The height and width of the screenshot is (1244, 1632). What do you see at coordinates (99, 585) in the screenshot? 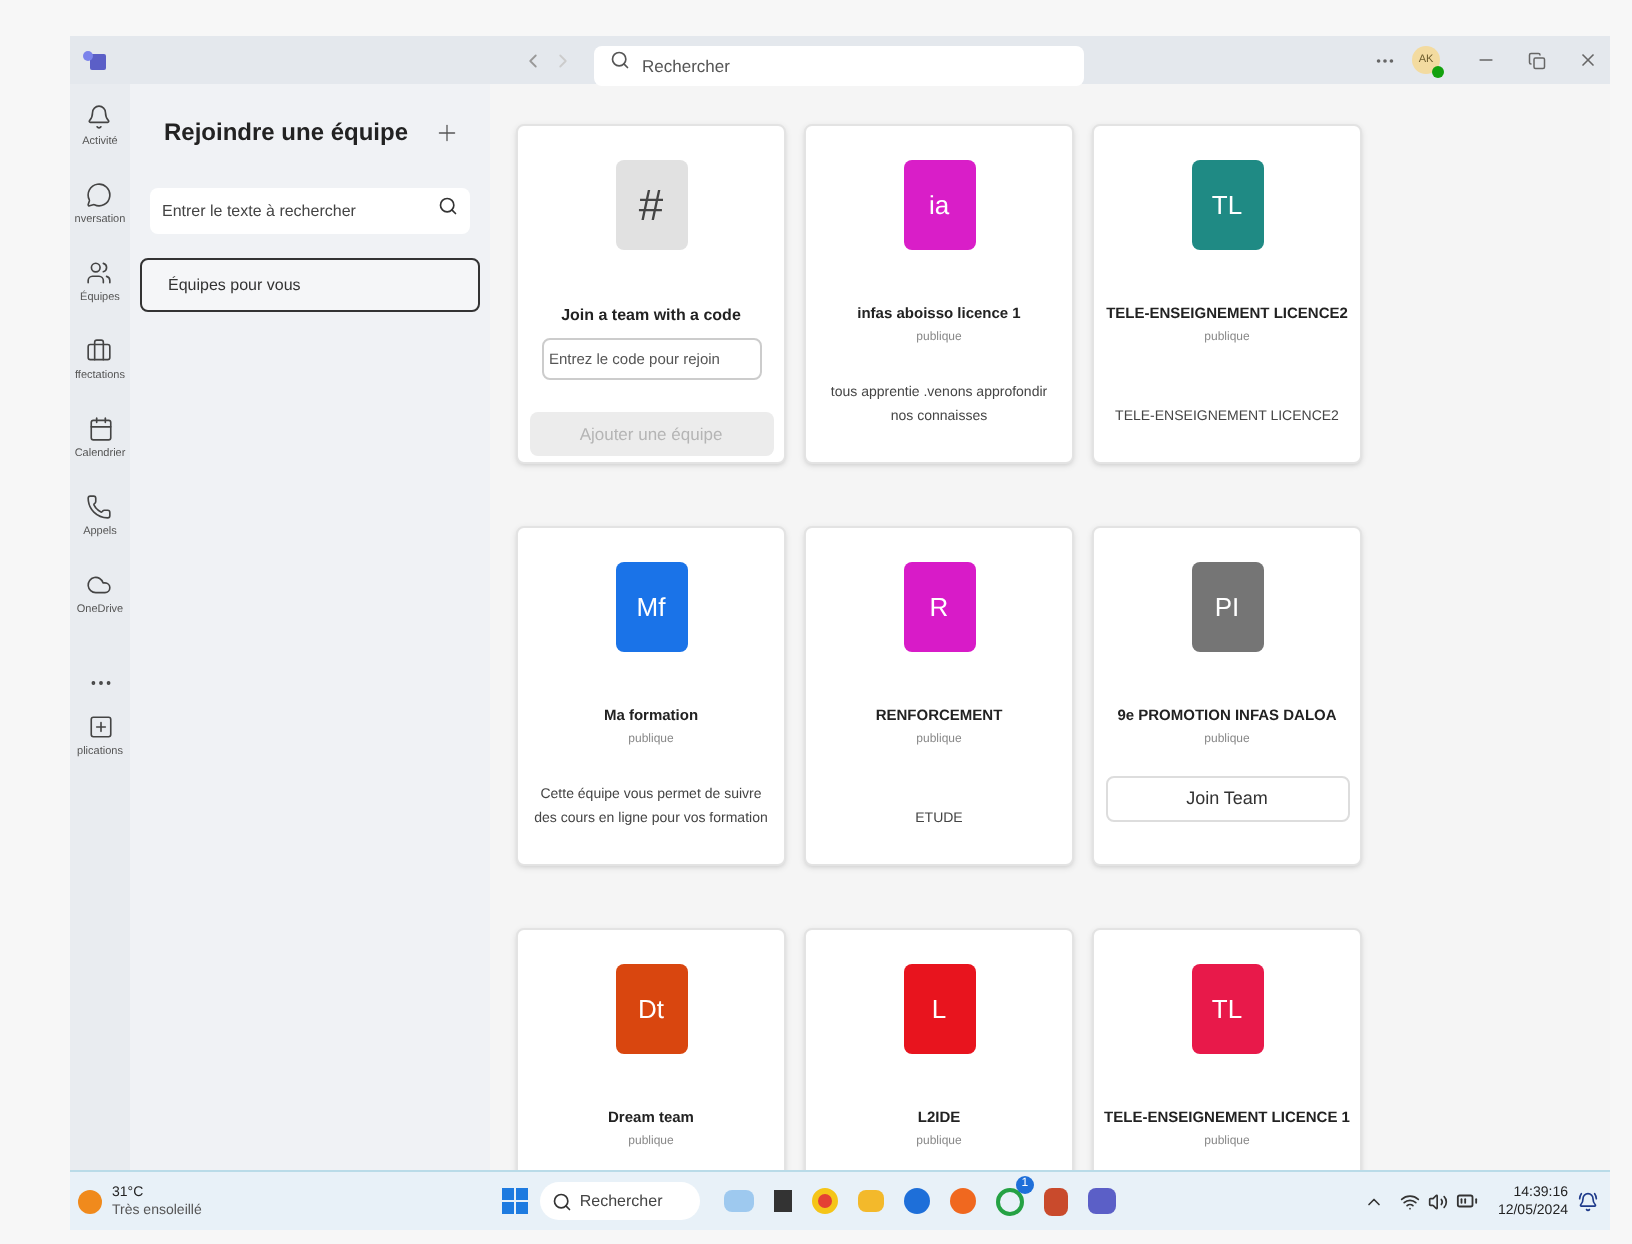
I see `cloud-icon` at bounding box center [99, 585].